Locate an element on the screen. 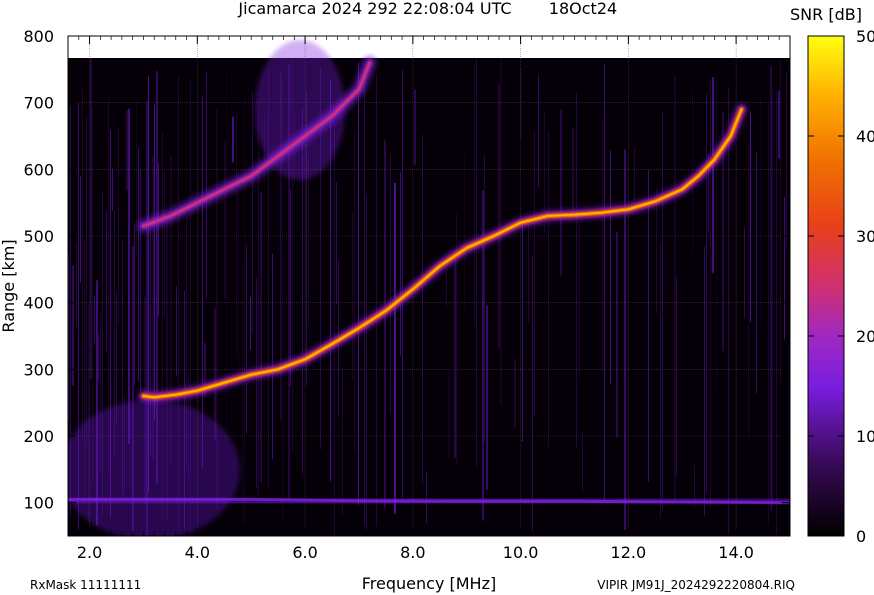 The height and width of the screenshot is (595, 874). x-tick-label: 12.0 is located at coordinates (629, 552).